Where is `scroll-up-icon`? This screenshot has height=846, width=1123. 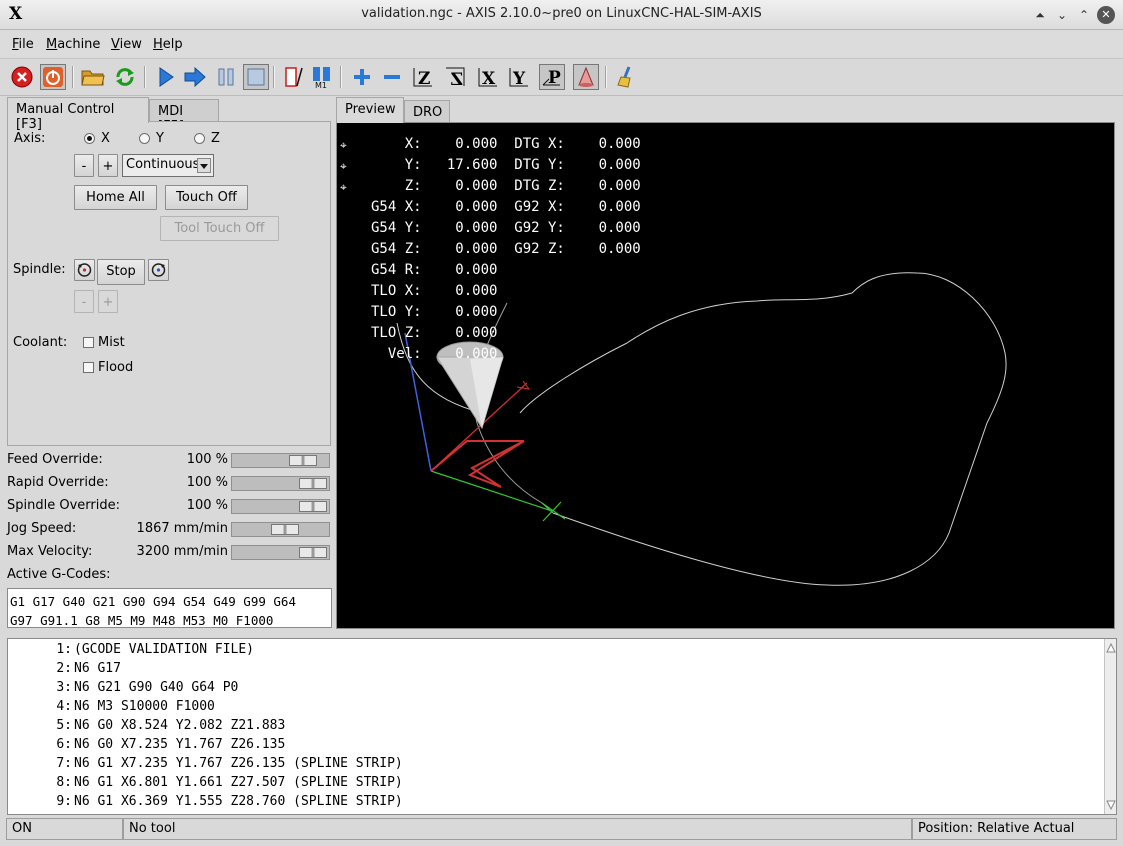 scroll-up-icon is located at coordinates (1111, 647).